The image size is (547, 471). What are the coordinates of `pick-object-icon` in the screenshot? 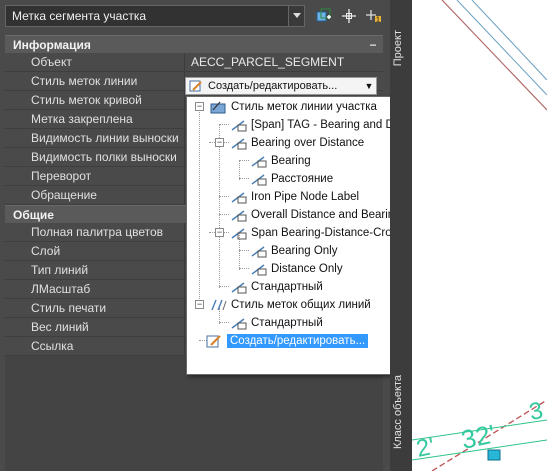 It's located at (349, 16).